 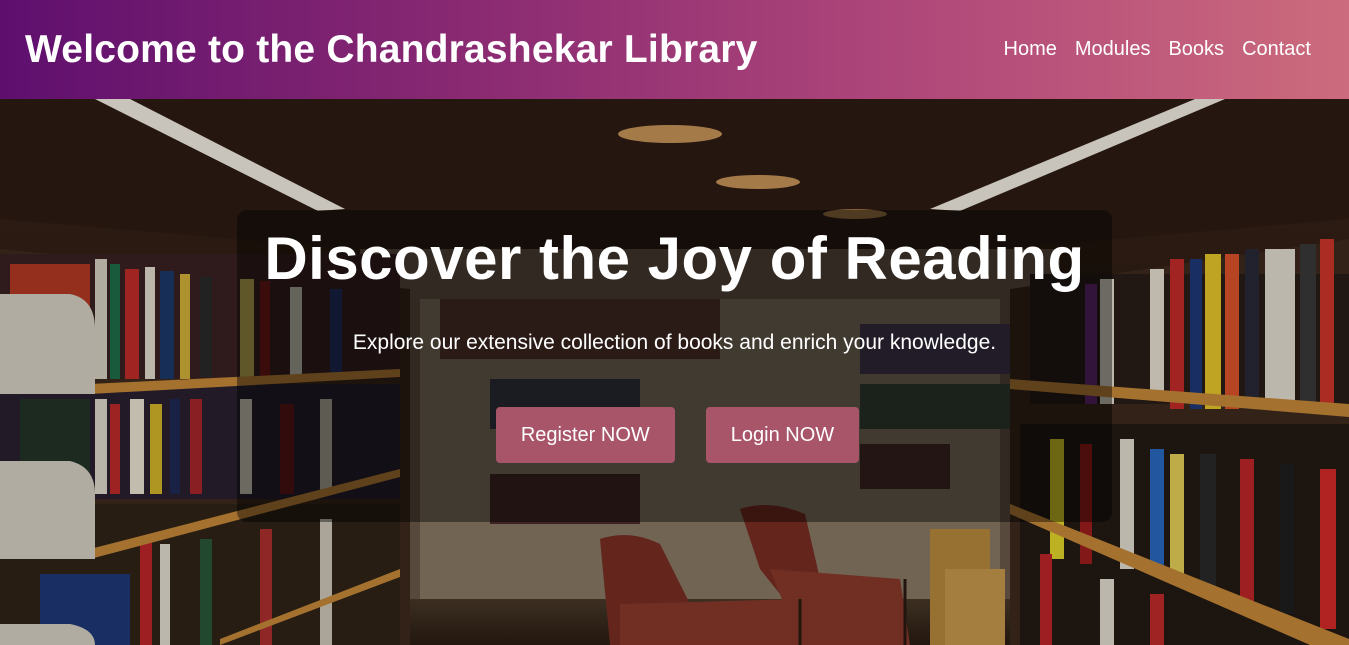 I want to click on hero-title: Discover the Joy of Reading, so click(x=674, y=258).